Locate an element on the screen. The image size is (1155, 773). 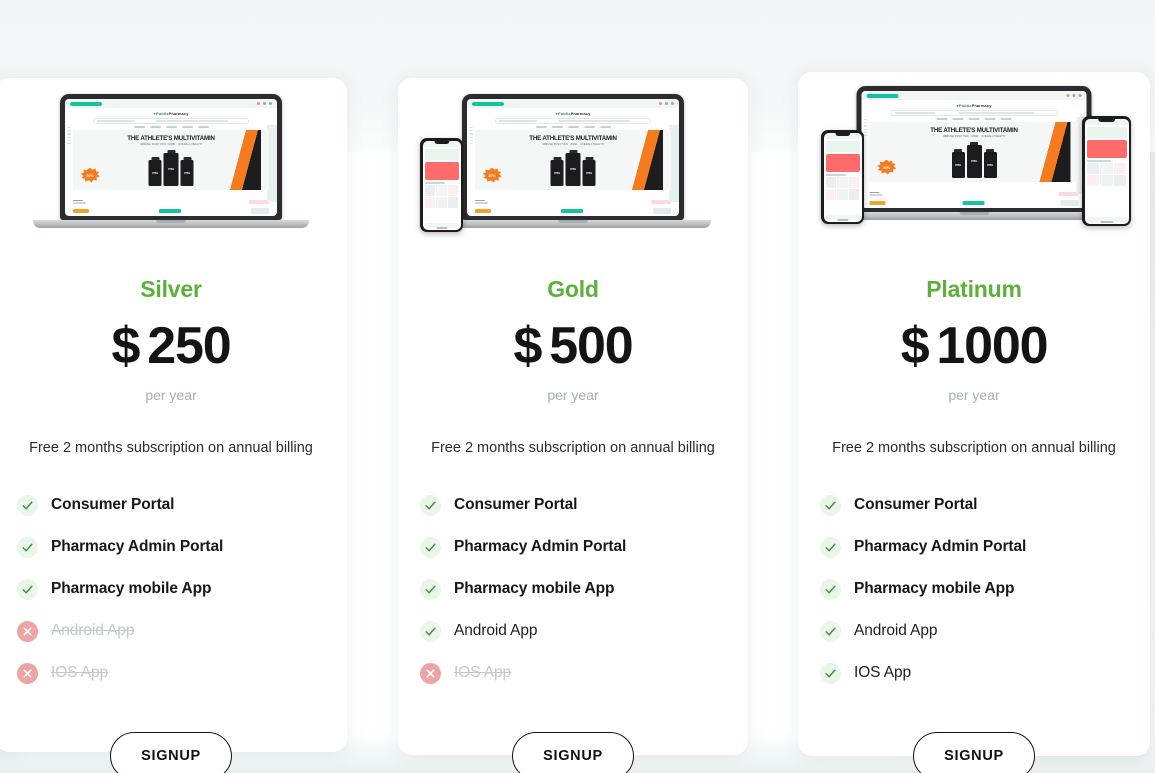
footer-chip-teal is located at coordinates (973, 203).